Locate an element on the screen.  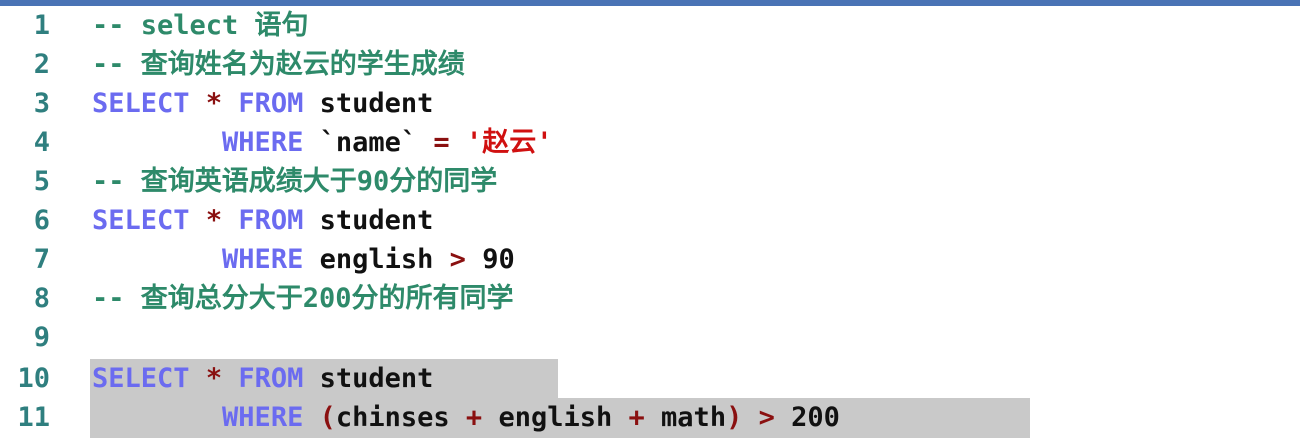
sql-number: 90 is located at coordinates (498, 259).